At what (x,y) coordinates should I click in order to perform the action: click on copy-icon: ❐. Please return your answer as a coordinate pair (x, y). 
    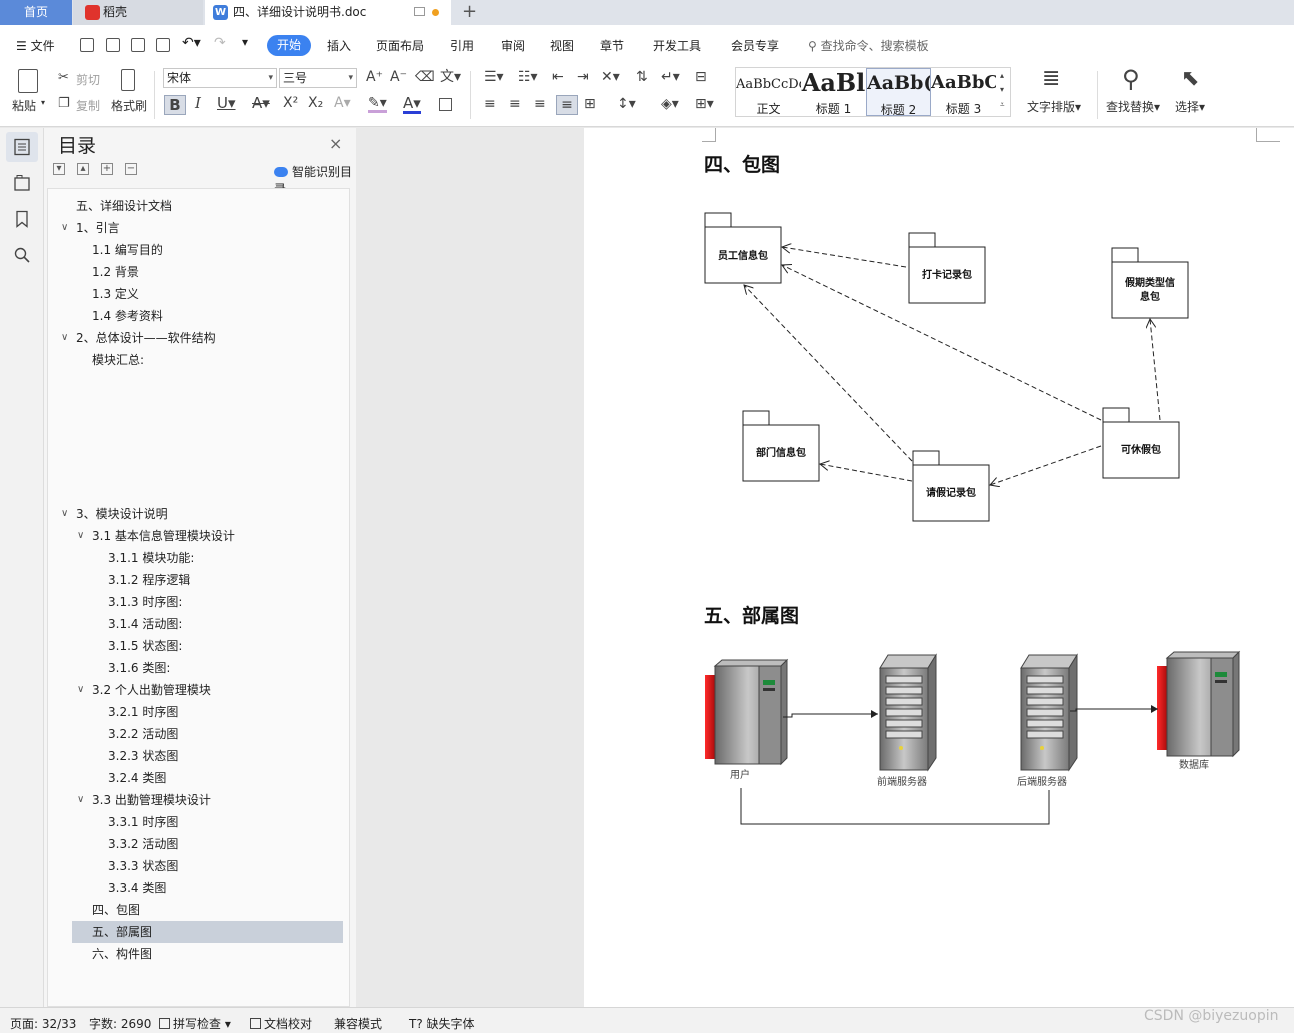
    Looking at the image, I should click on (64, 103).